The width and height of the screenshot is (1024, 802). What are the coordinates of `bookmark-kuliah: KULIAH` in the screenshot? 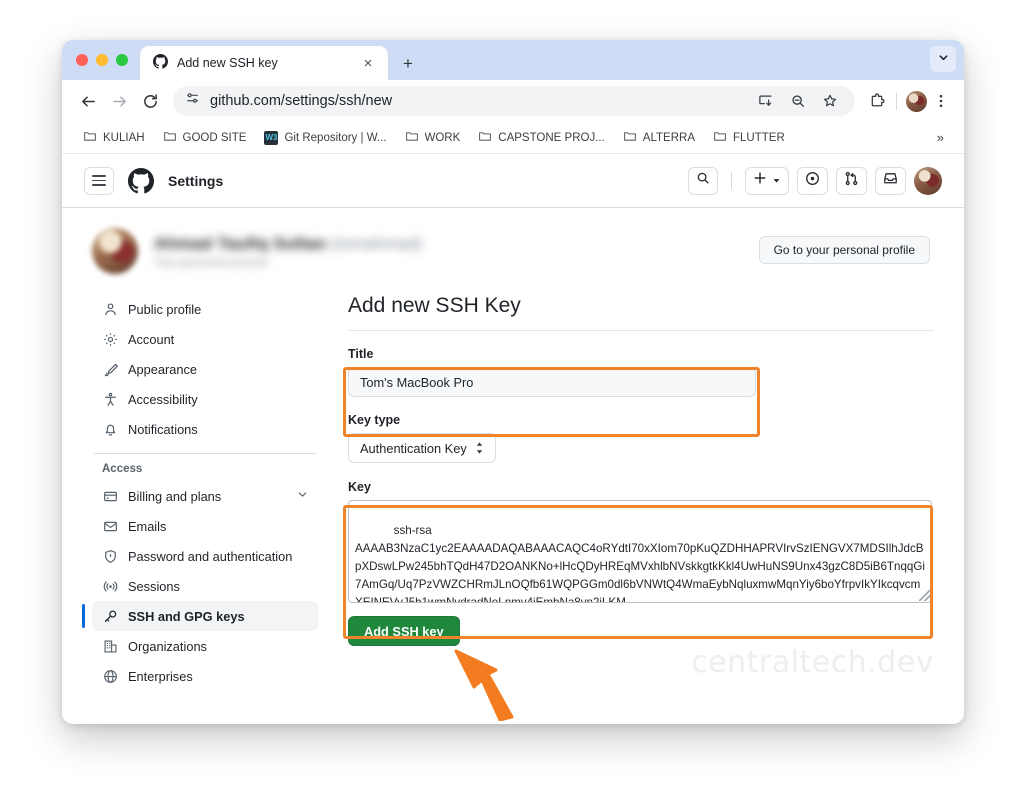 It's located at (114, 137).